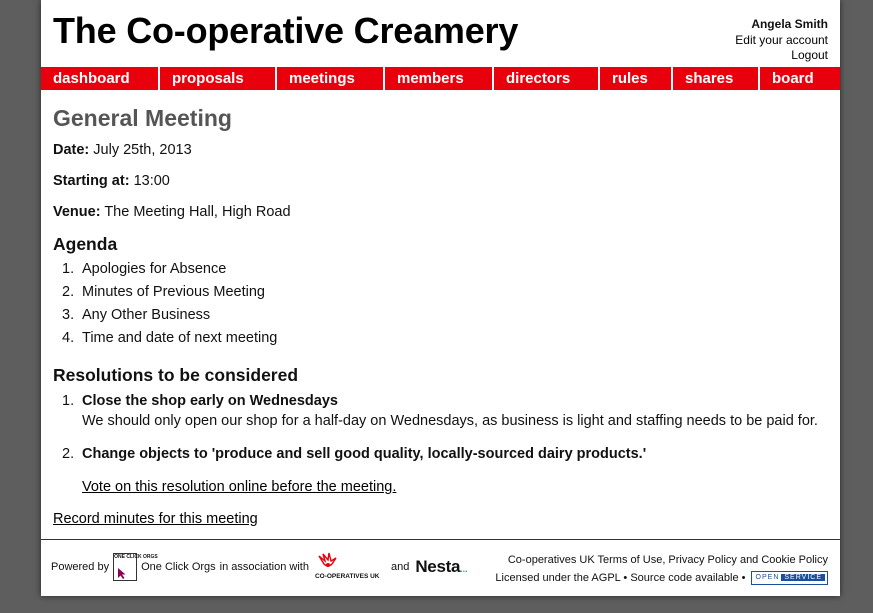 This screenshot has height=613, width=873. Describe the element at coordinates (217, 78) in the screenshot. I see `nav-proposals: proposals` at that location.